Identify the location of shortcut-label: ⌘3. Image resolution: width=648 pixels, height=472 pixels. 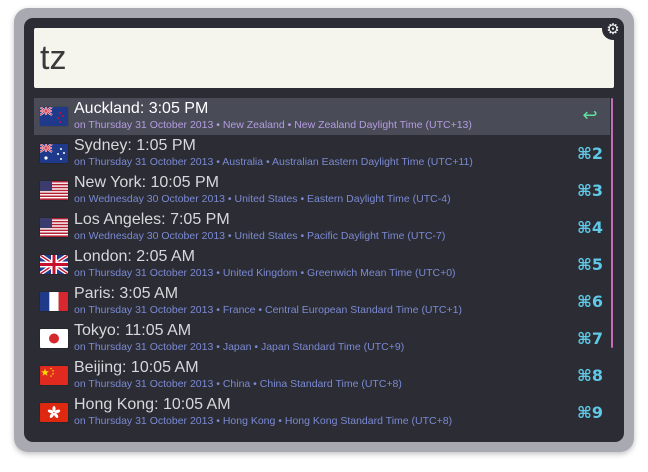
(590, 190).